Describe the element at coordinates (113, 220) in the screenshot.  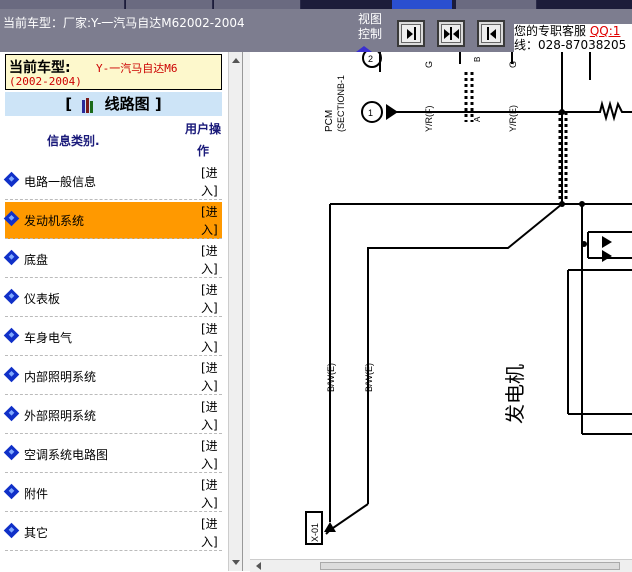
I see `list-item: 发动机系统 [进入]` at that location.